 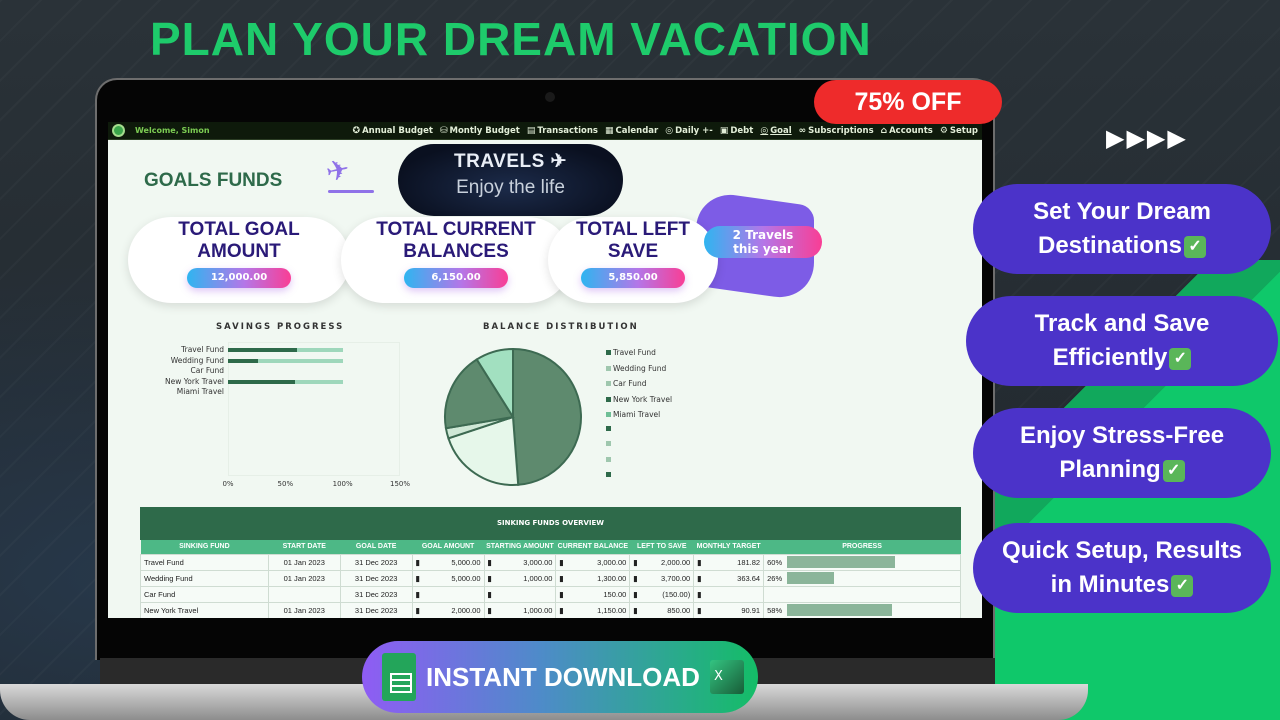 What do you see at coordinates (836, 131) in the screenshot?
I see `nav-item-subscriptions: ∞ Subscriptions` at bounding box center [836, 131].